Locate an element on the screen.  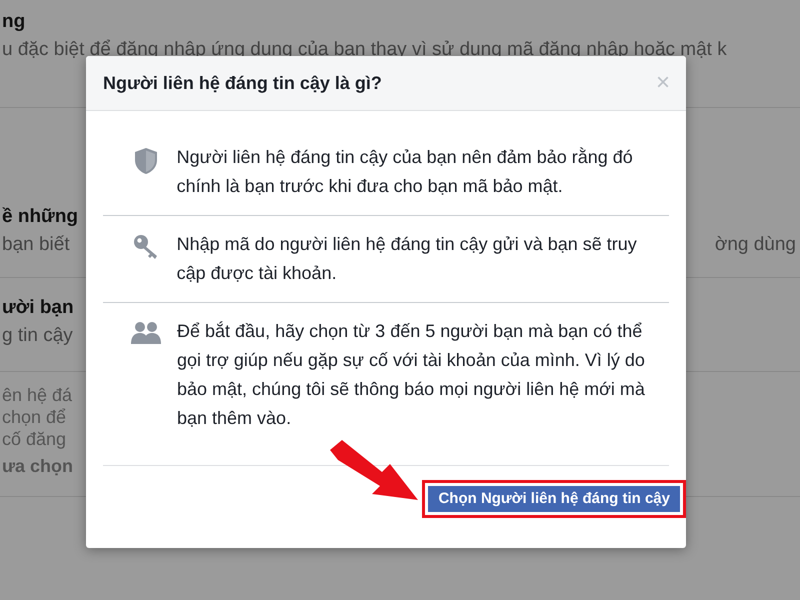
page-text: ên hệ đá is located at coordinates (37, 395).